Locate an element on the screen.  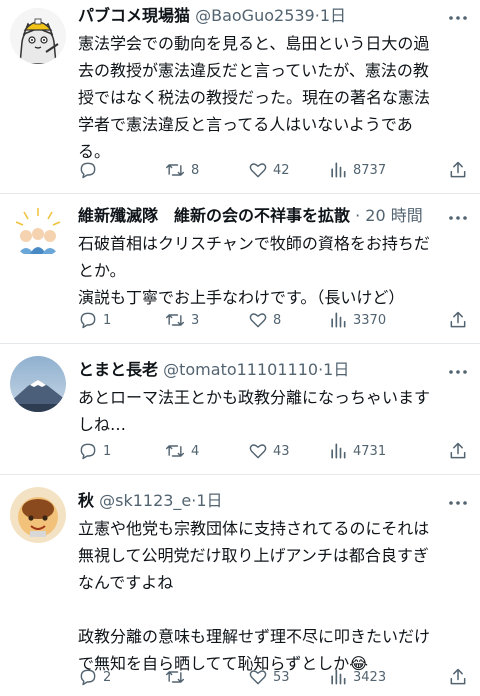
like-count: 8 is located at coordinates (277, 320).